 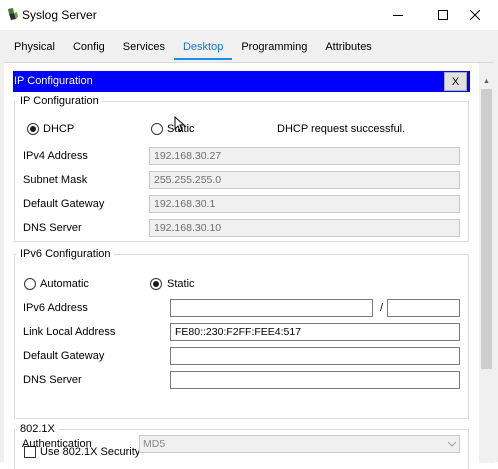 What do you see at coordinates (59, 129) in the screenshot?
I see `dhcp-label: DHCP` at bounding box center [59, 129].